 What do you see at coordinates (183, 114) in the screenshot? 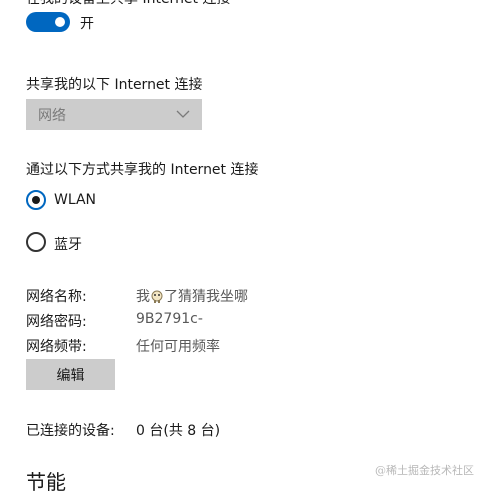
I see `chevron-down-icon` at bounding box center [183, 114].